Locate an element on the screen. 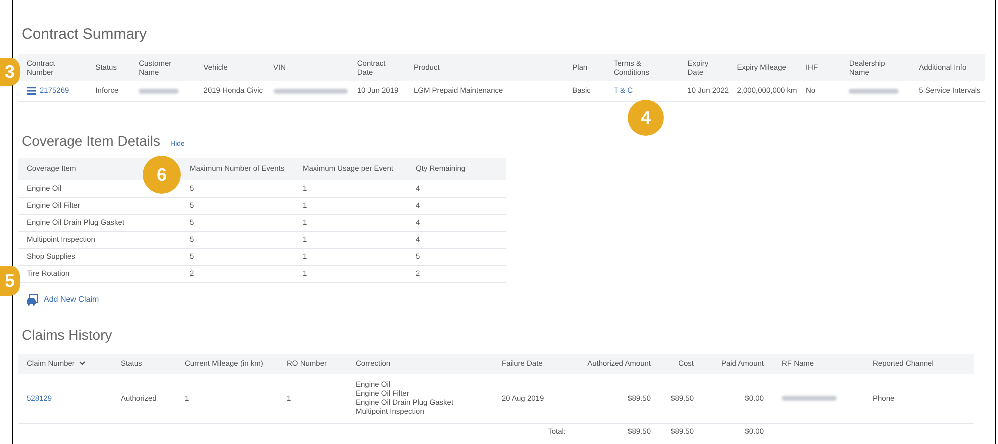 Image resolution: width=998 pixels, height=444 pixels. callout-badge: 3 is located at coordinates (10, 72).